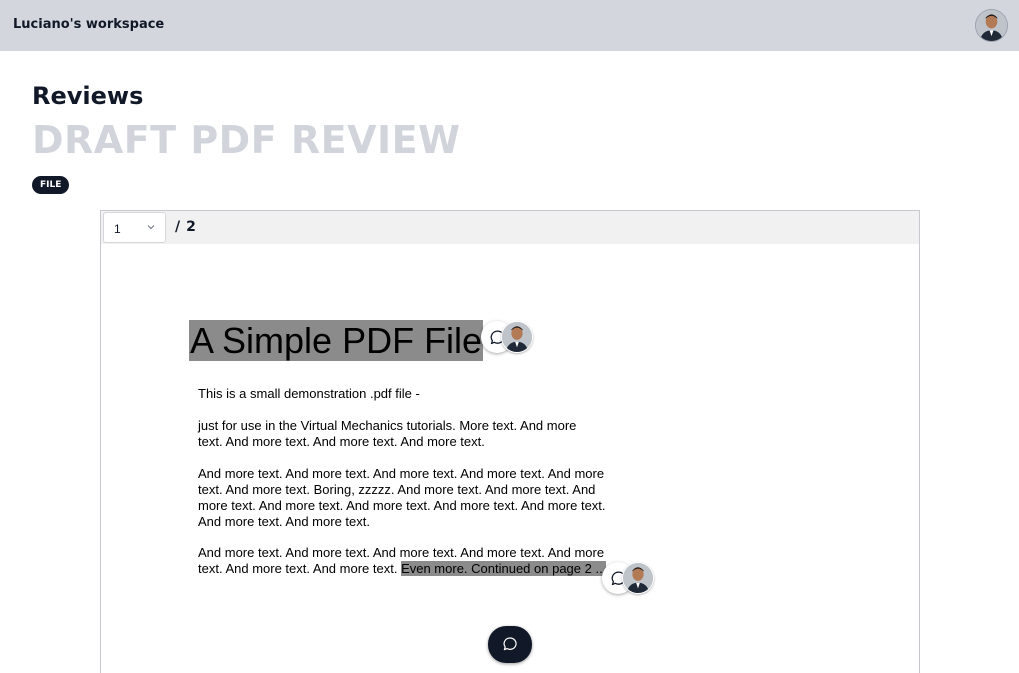 The width and height of the screenshot is (1019, 673). What do you see at coordinates (88, 96) in the screenshot?
I see `page-title: Reviews` at bounding box center [88, 96].